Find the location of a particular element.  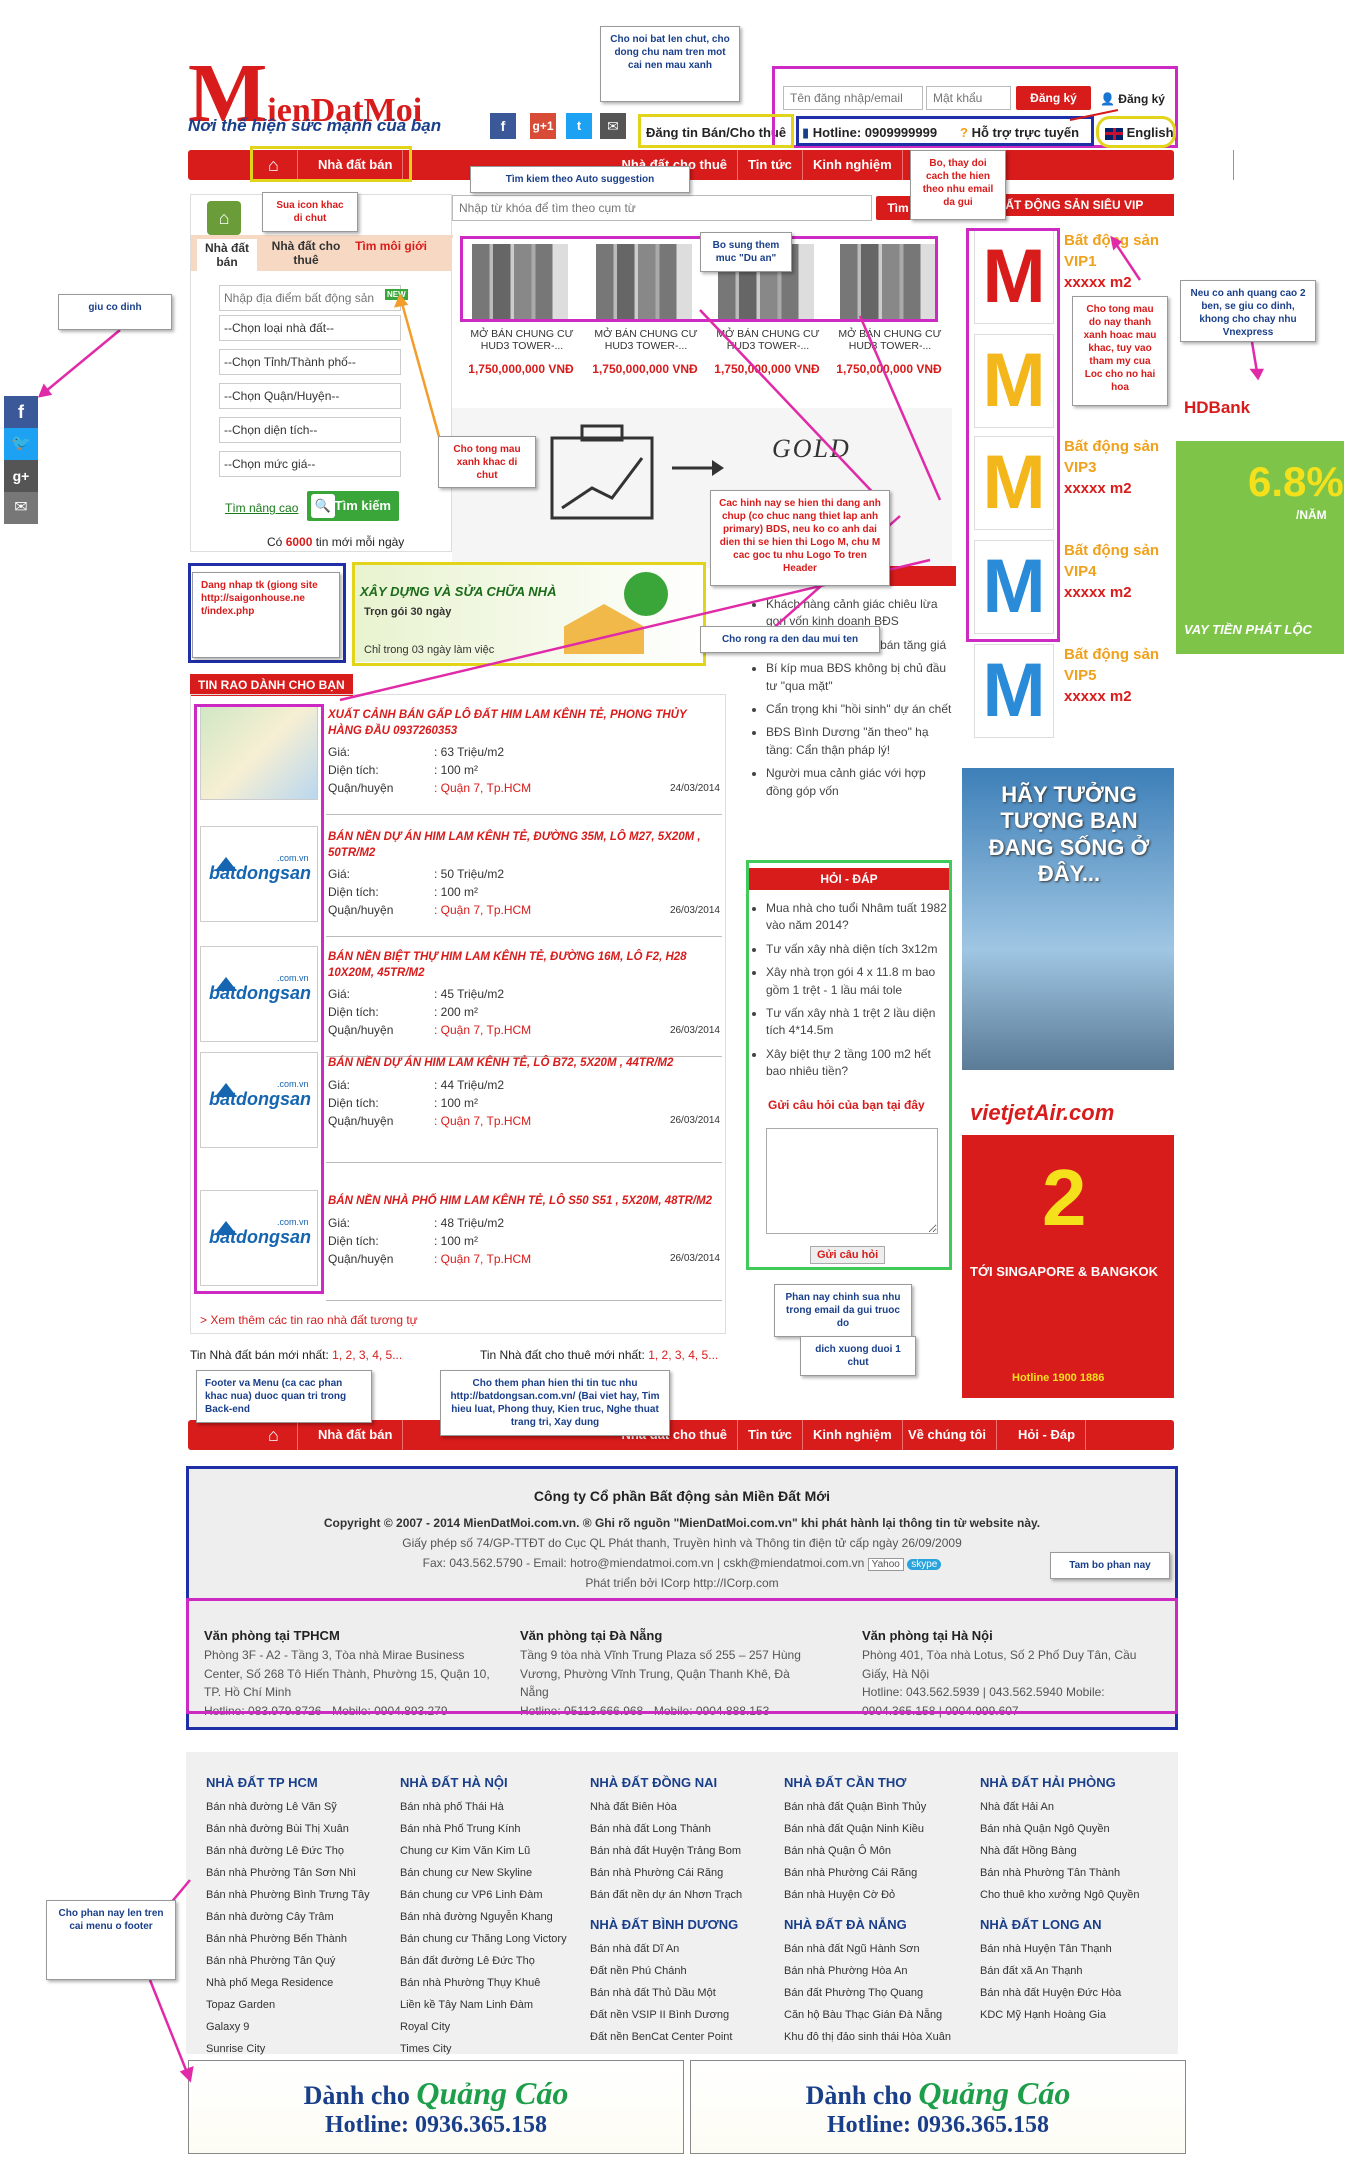

footer-link: Royal City is located at coordinates (495, 2027).